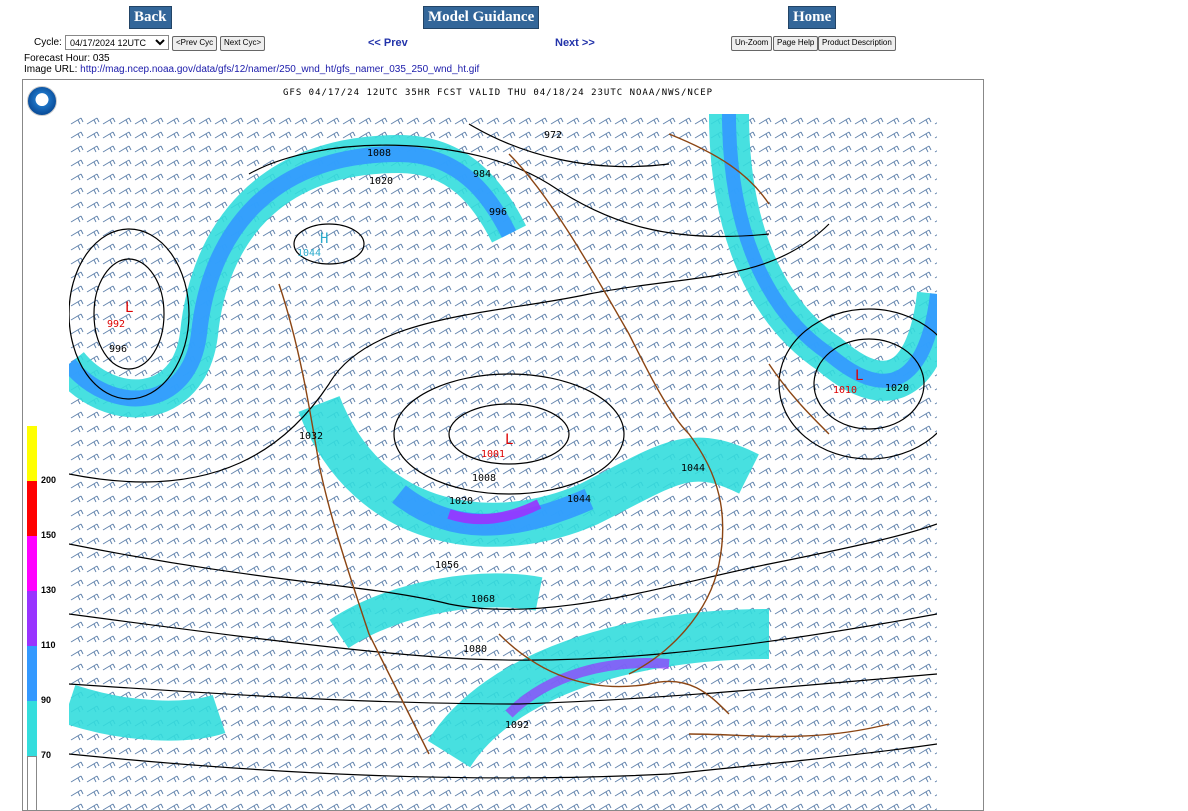 The width and height of the screenshot is (1188, 811). I want to click on back-button: Back, so click(150, 17).